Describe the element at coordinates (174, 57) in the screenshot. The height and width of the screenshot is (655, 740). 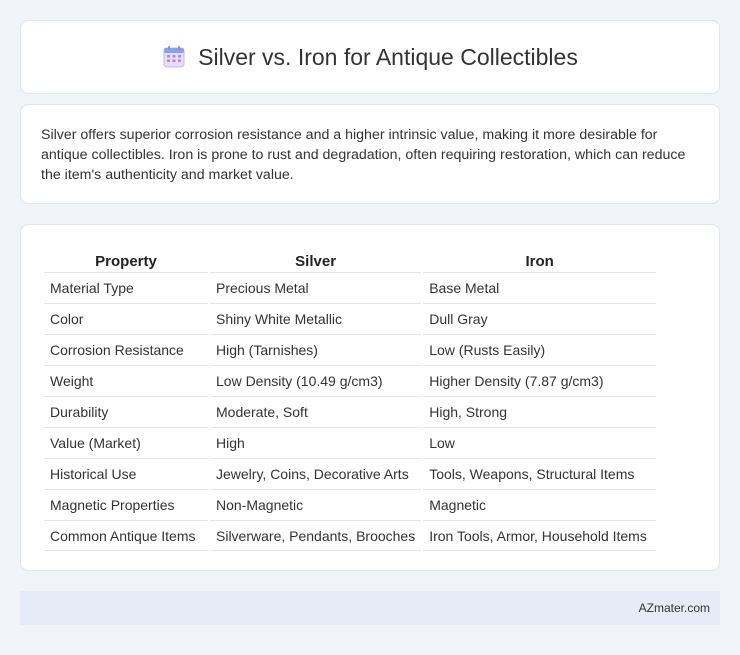
I see `calendar-icon` at that location.